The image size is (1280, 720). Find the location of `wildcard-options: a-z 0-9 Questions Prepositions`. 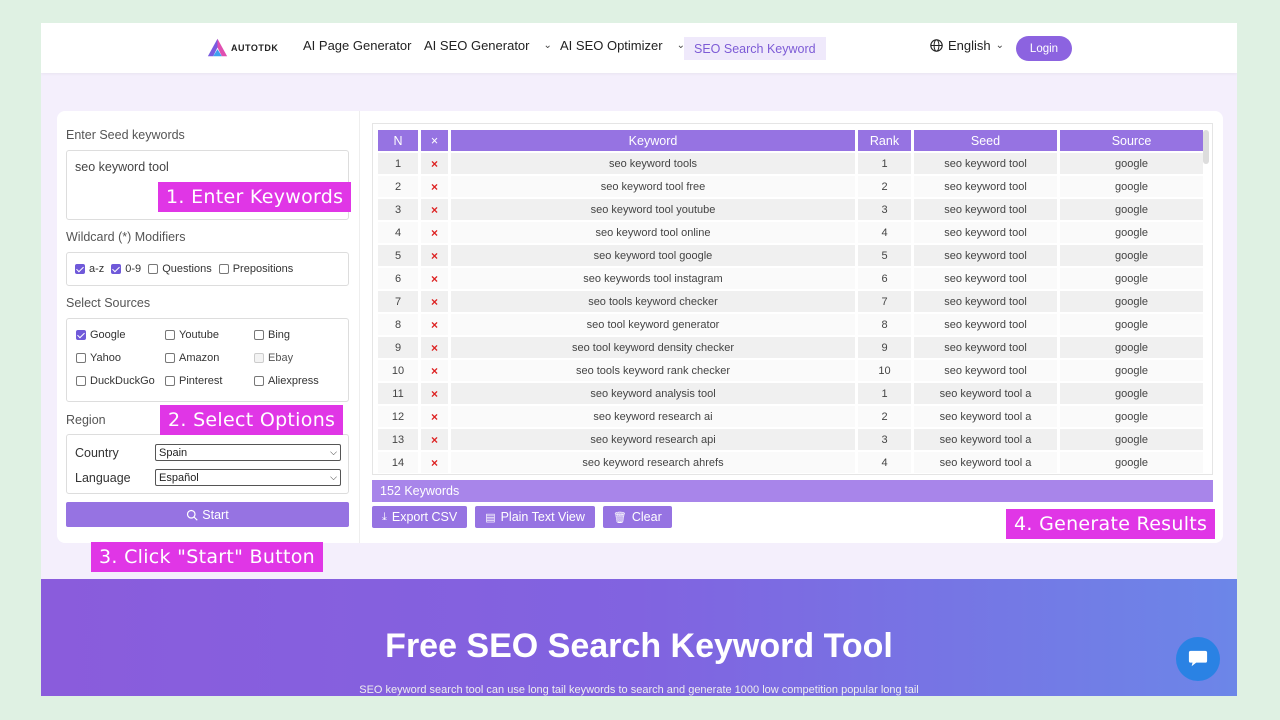

wildcard-options: a-z 0-9 Questions Prepositions is located at coordinates (207, 269).